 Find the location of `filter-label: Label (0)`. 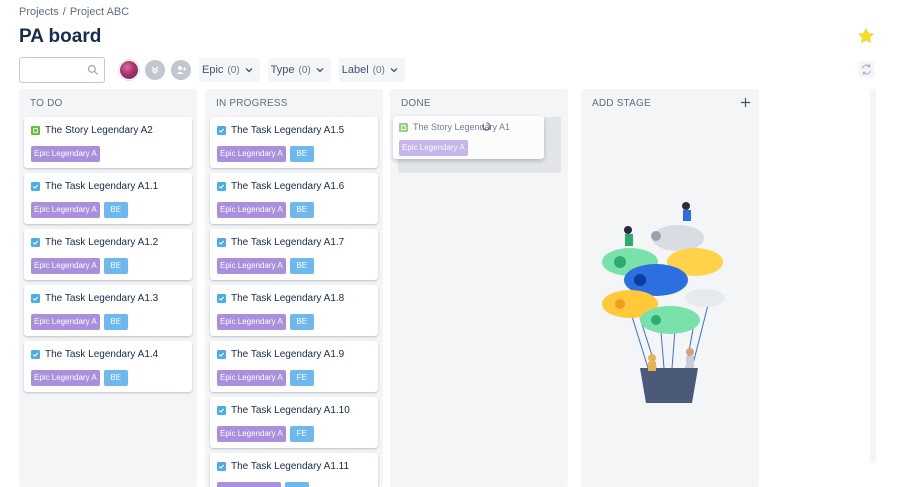

filter-label: Label (0) is located at coordinates (371, 70).